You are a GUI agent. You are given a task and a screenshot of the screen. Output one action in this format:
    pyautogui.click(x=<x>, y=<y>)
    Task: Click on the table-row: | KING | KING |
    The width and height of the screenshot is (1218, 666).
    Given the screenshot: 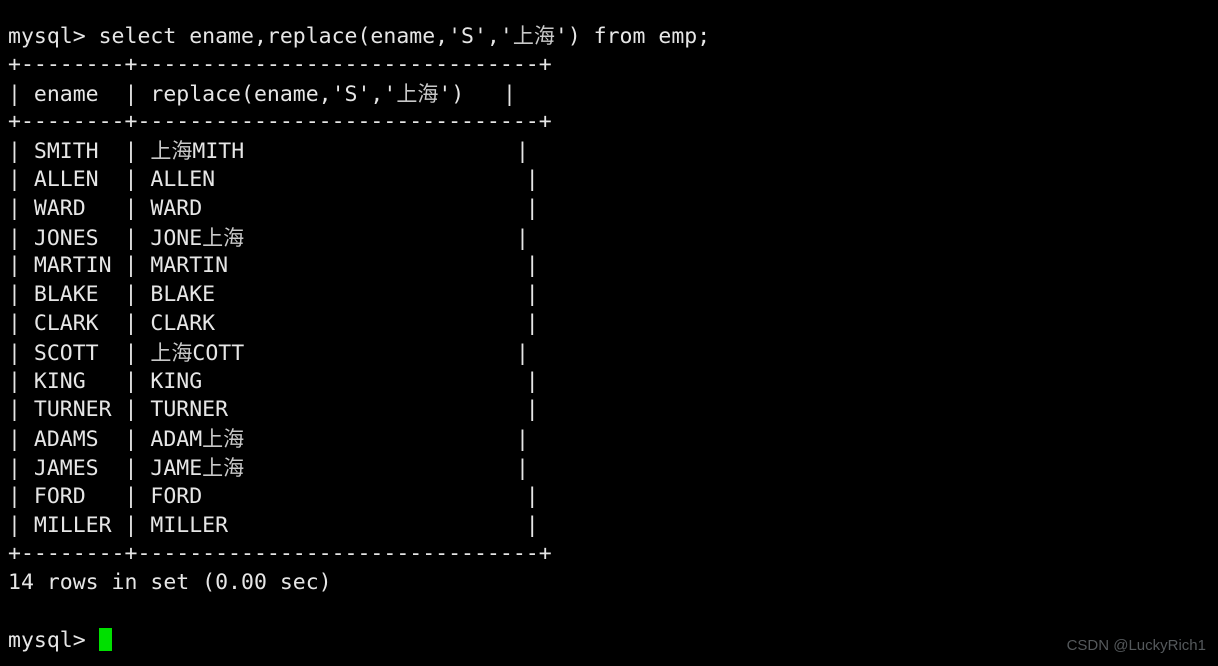 What is the action you would take?
    pyautogui.click(x=608, y=382)
    